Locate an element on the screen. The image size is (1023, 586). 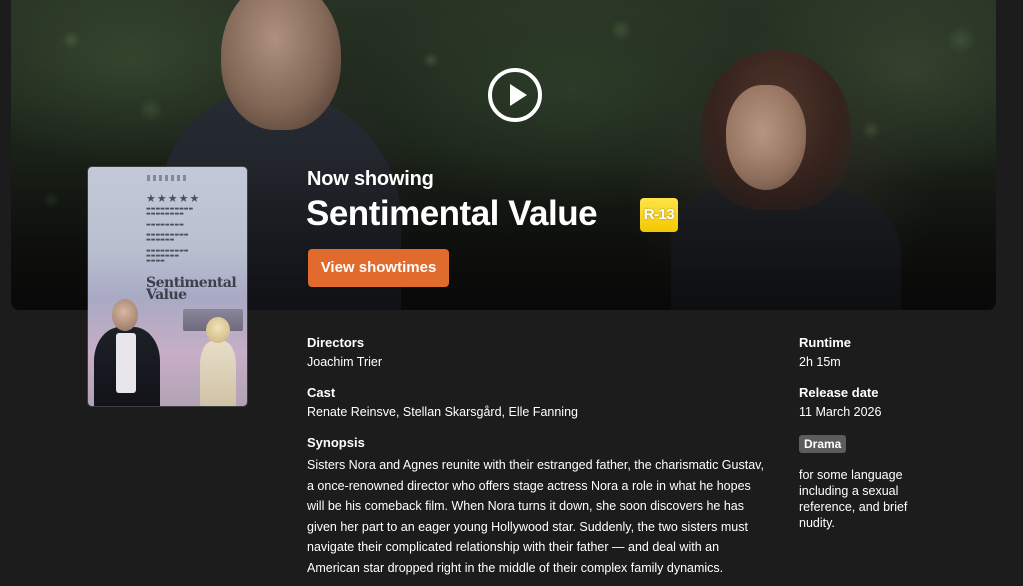
poster-stars: ★★★★★ is located at coordinates (173, 198).